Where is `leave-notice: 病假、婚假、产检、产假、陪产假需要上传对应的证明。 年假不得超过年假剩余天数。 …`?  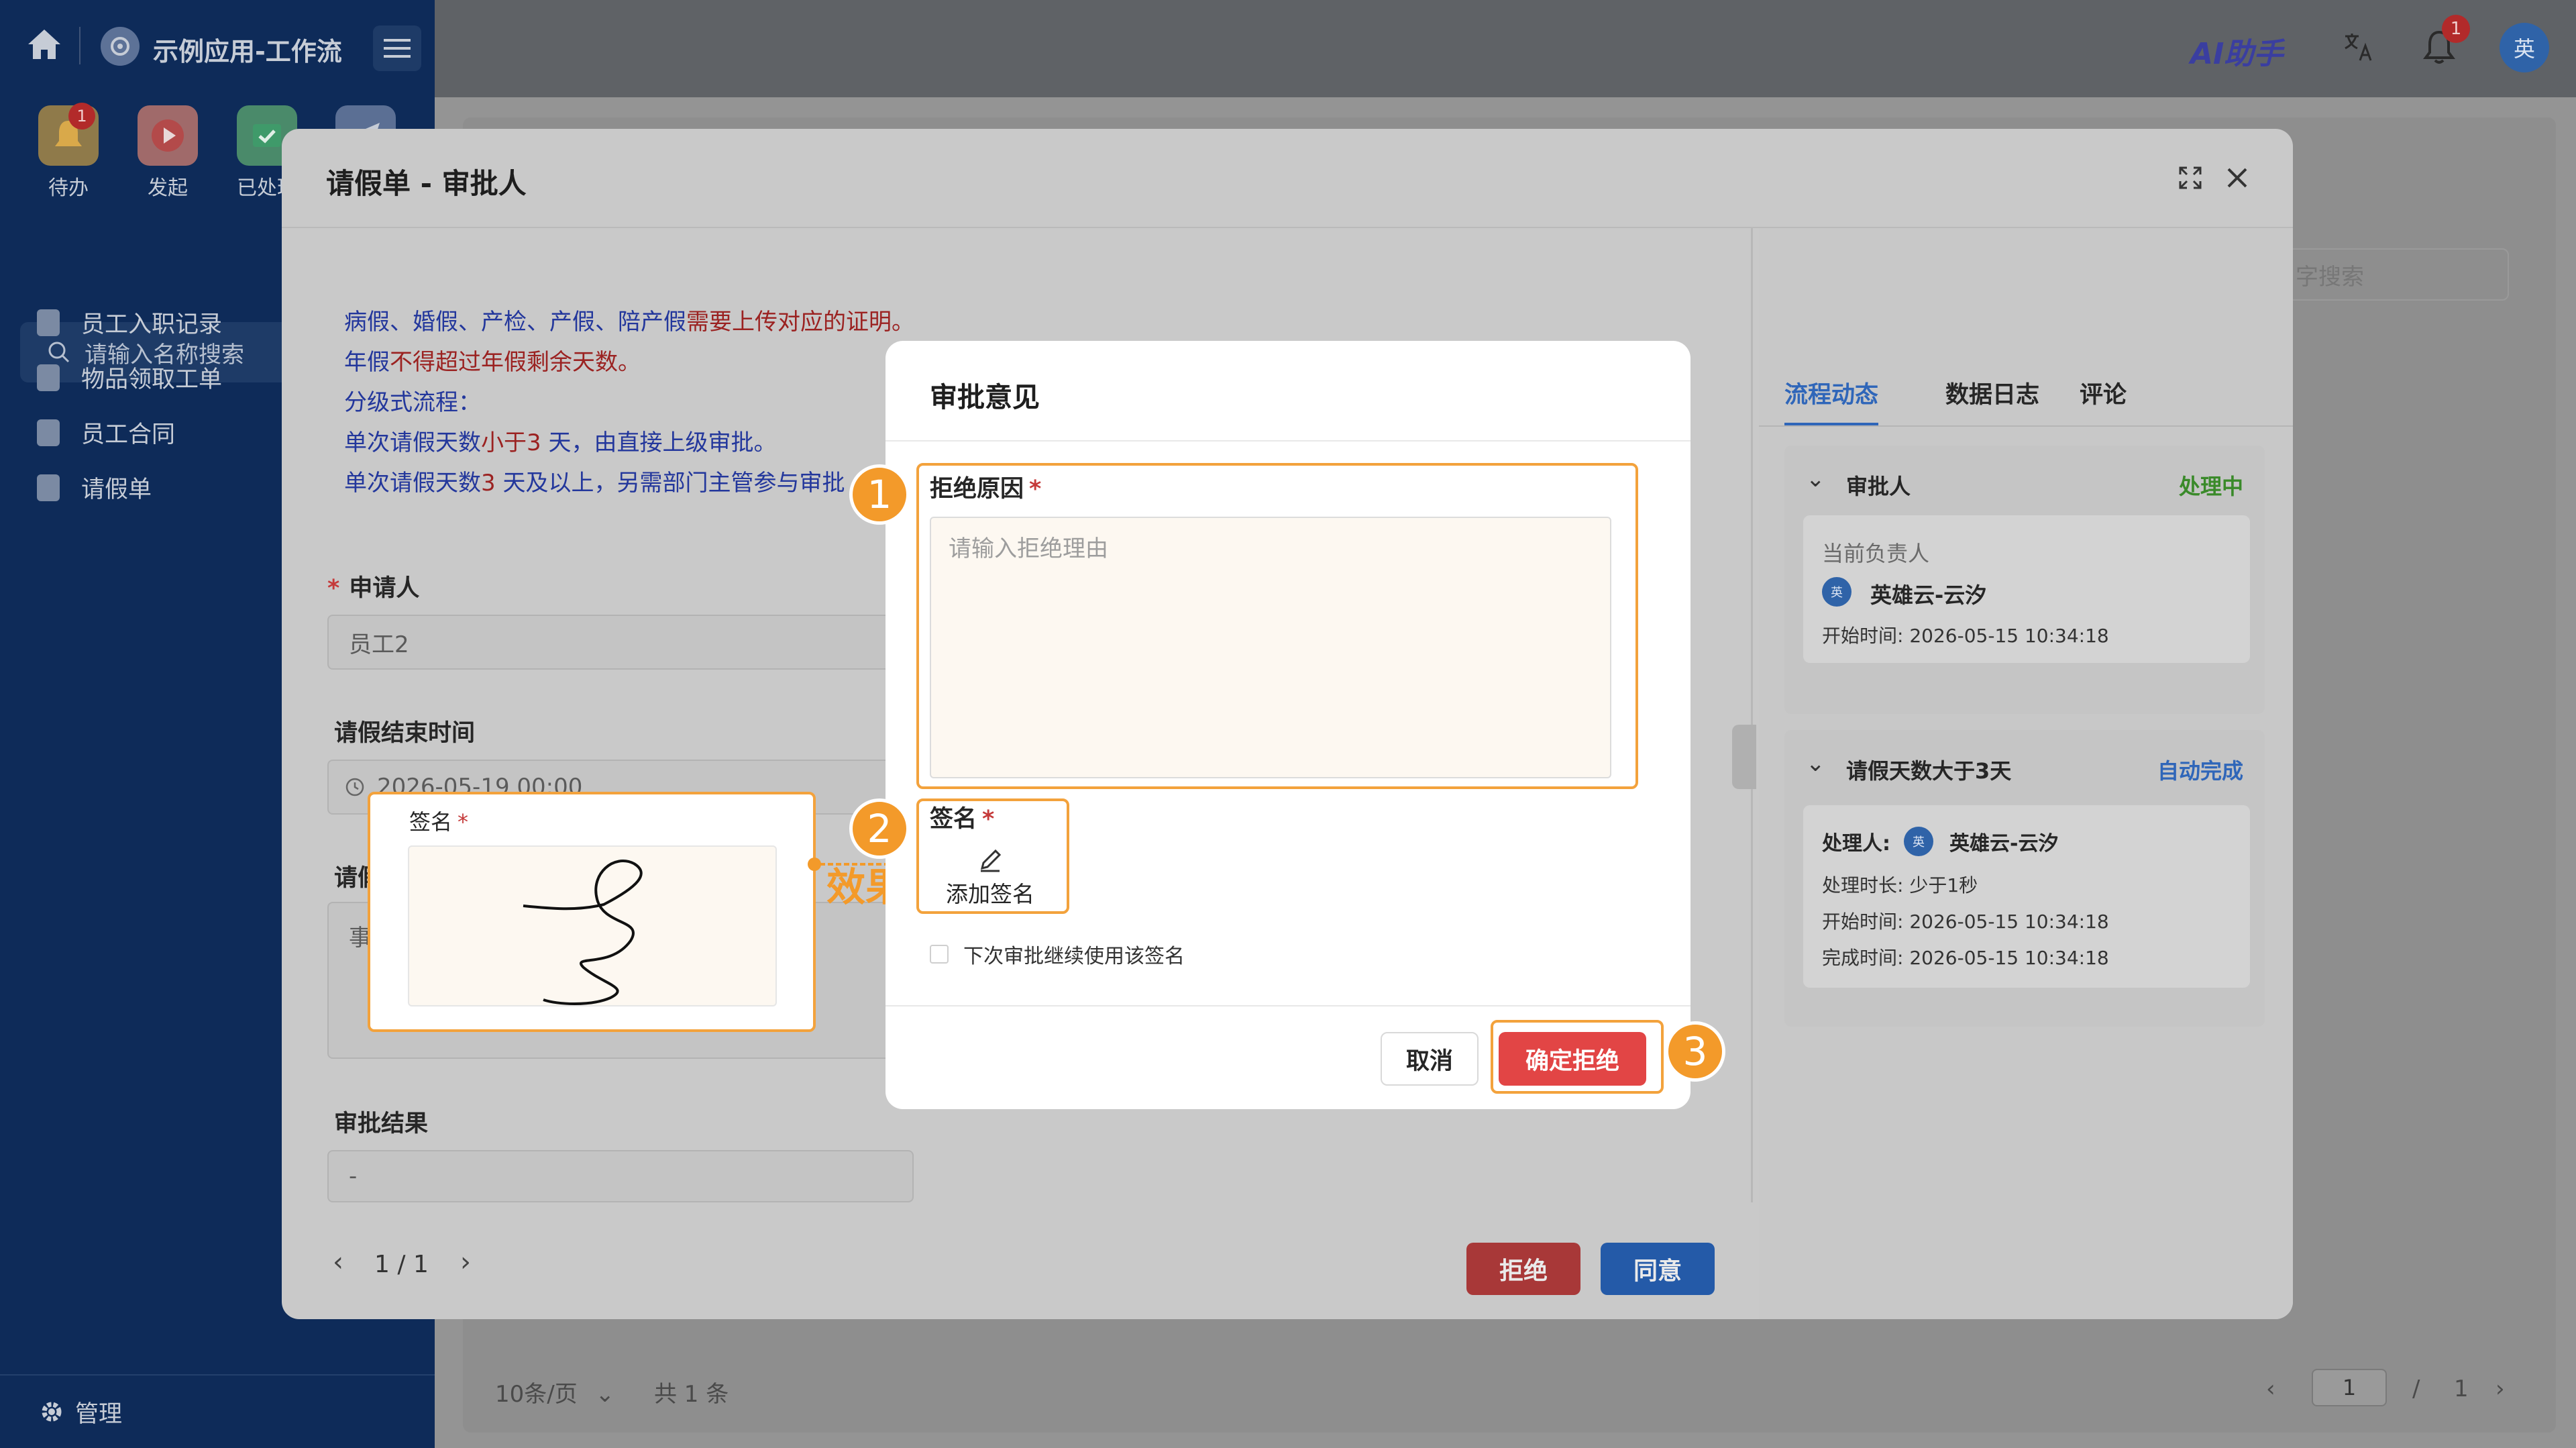 leave-notice: 病假、婚假、产检、产假、陪产假需要上传对应的证明。 年假不得超过年假剩余天数。 … is located at coordinates (629, 402).